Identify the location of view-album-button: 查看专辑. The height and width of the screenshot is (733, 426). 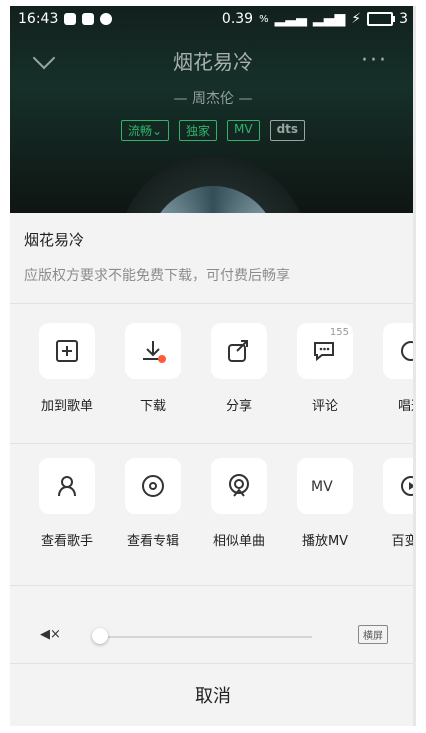
(153, 503).